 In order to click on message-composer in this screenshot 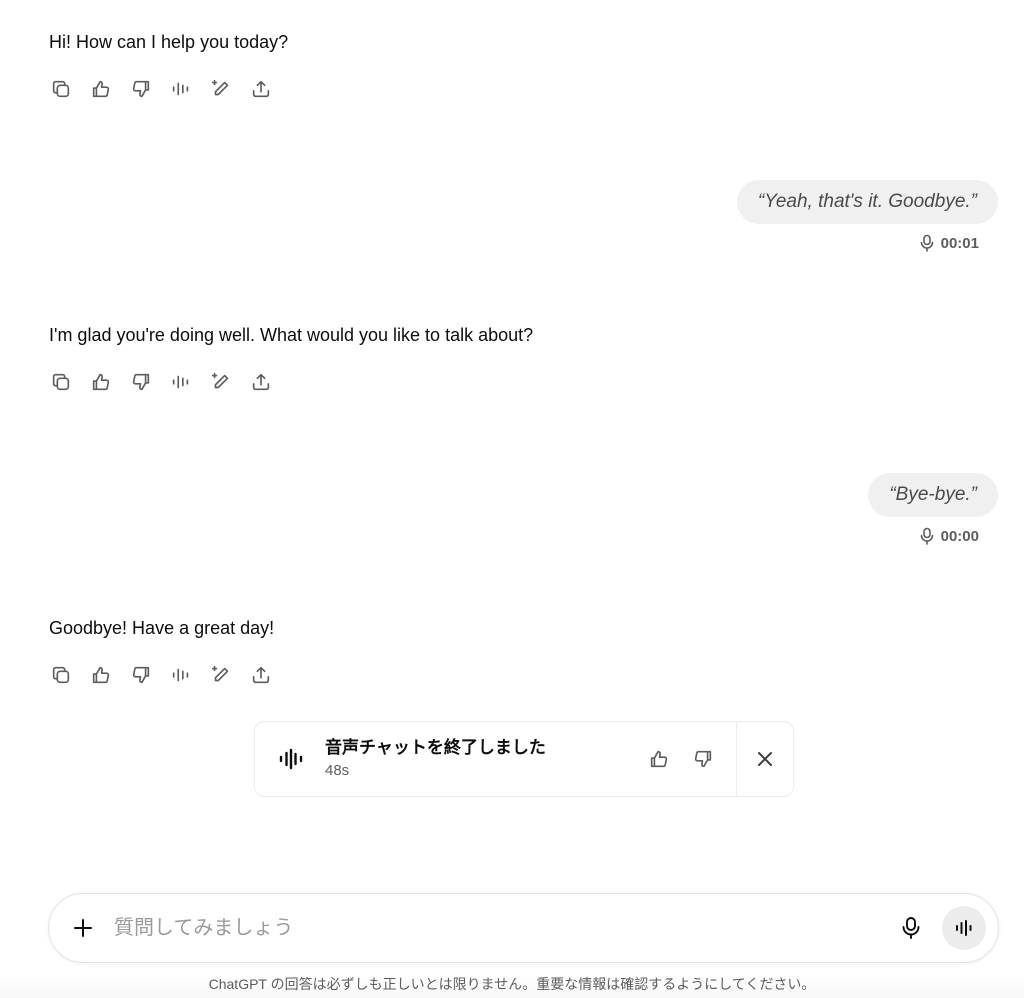, I will do `click(523, 928)`.